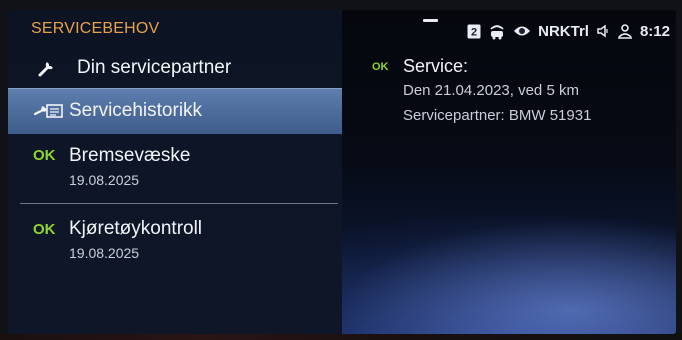 Image resolution: width=682 pixels, height=340 pixels. I want to click on service-history-icon, so click(48, 111).